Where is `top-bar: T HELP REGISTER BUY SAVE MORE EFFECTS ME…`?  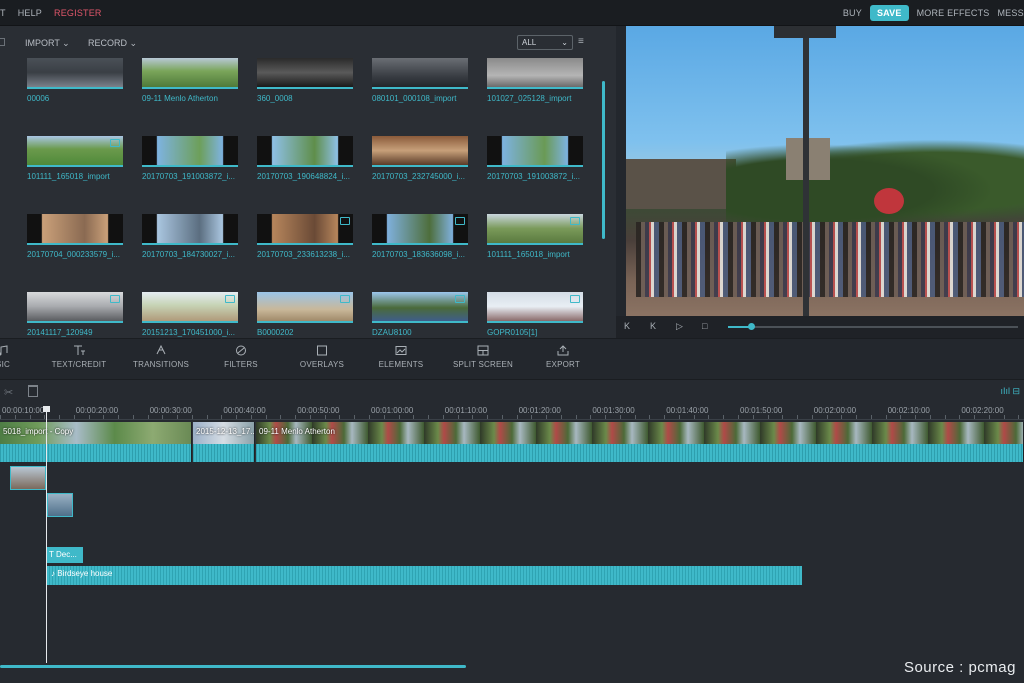
top-bar: T HELP REGISTER BUY SAVE MORE EFFECTS ME… is located at coordinates (512, 13).